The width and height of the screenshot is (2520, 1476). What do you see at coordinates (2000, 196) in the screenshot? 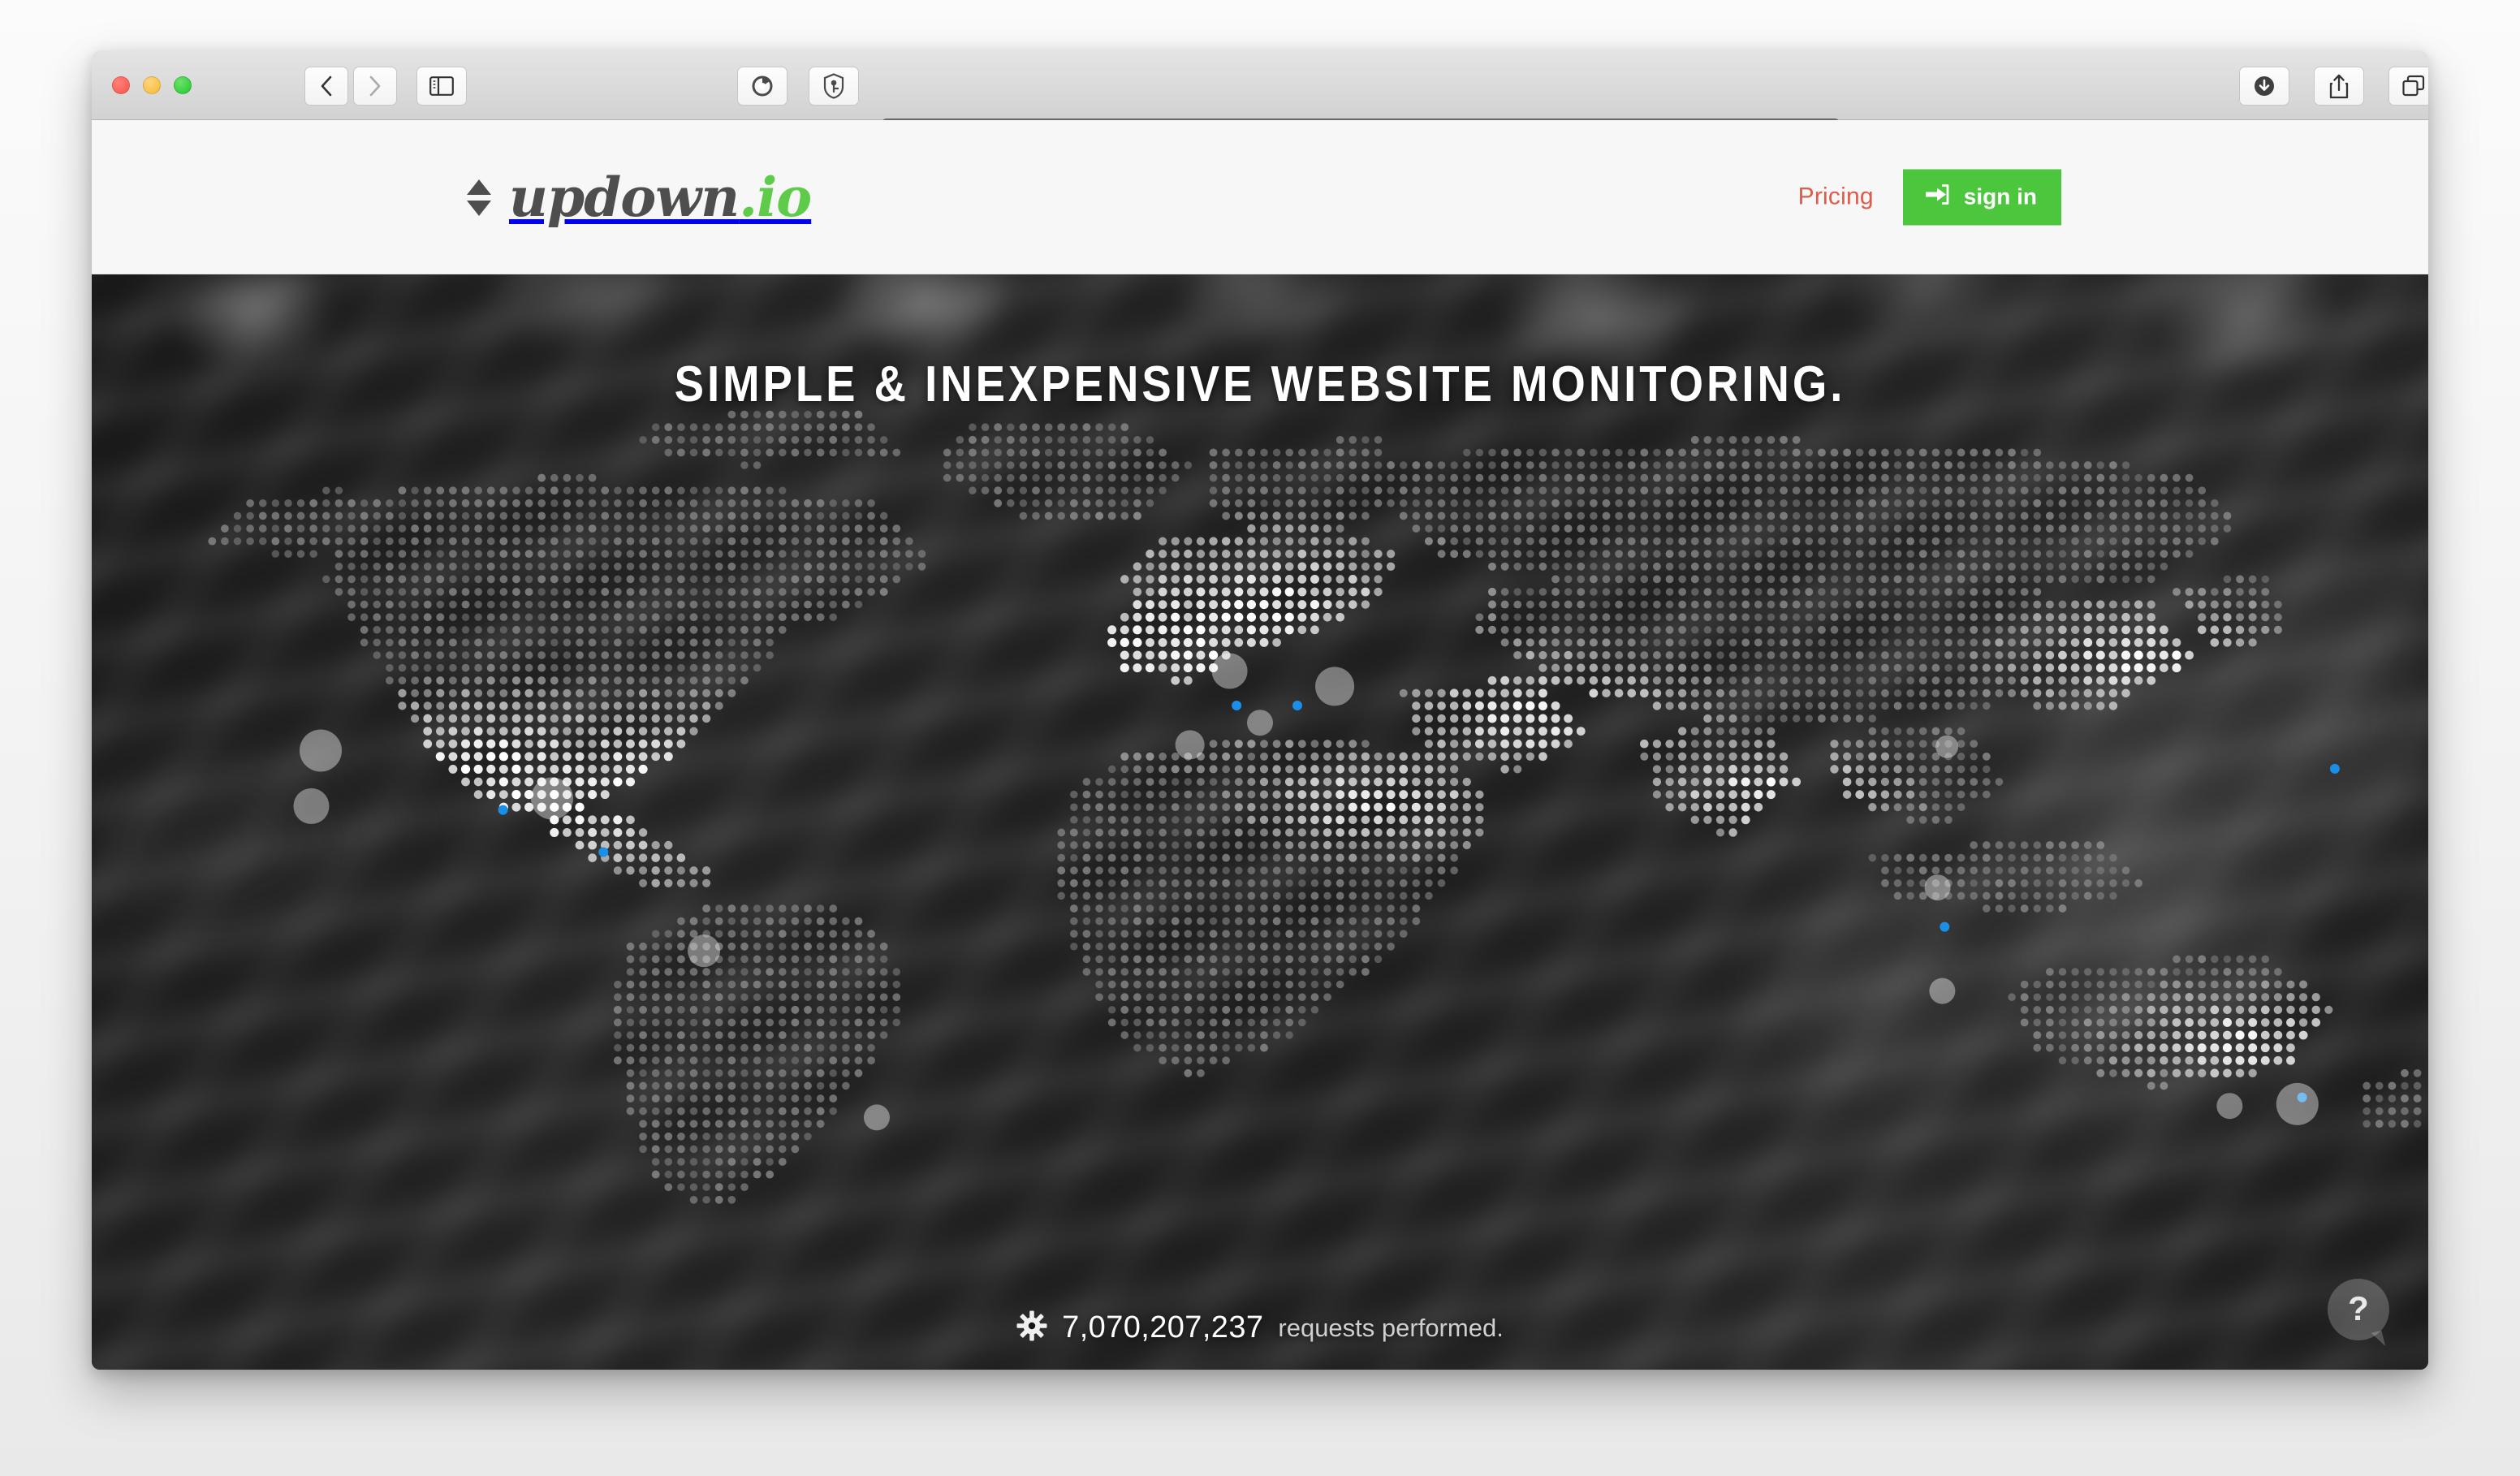
I see `sign-in-label: sign in` at bounding box center [2000, 196].